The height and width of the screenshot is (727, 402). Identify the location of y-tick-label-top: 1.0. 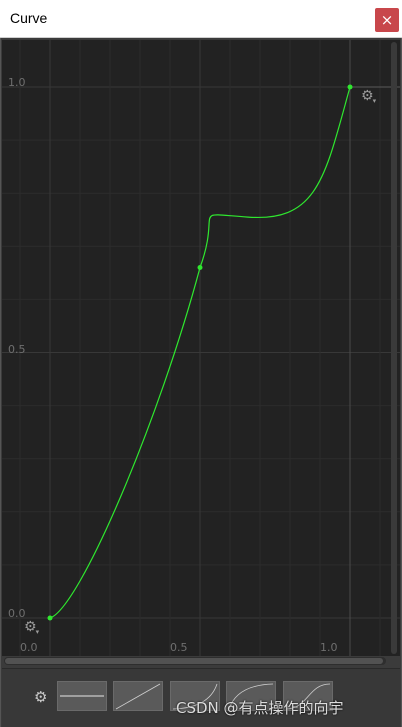
(17, 82).